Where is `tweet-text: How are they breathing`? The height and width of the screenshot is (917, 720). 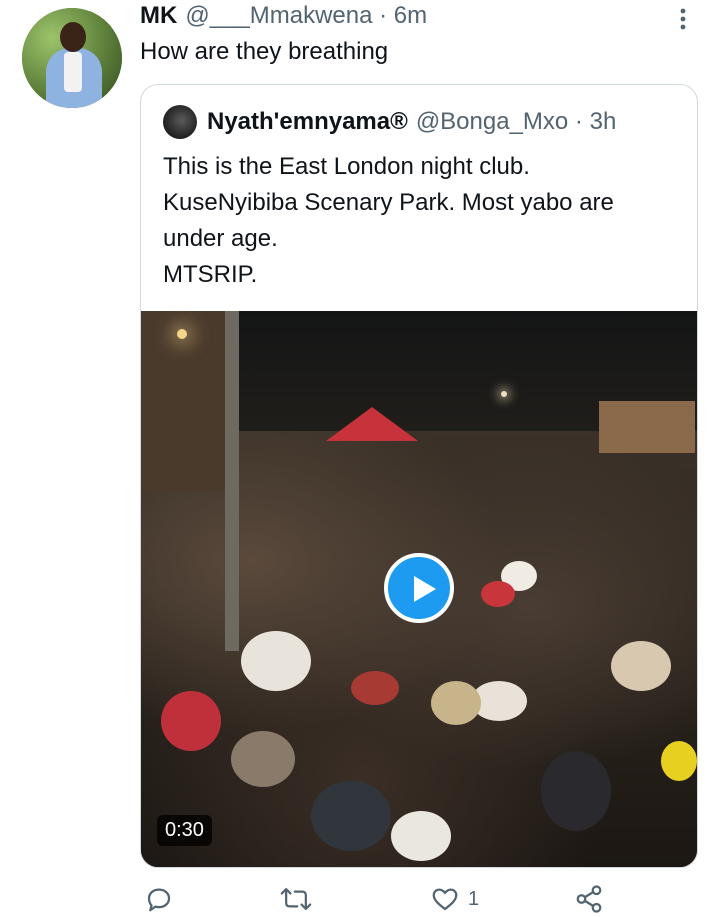
tweet-text: How are they breathing is located at coordinates (264, 51).